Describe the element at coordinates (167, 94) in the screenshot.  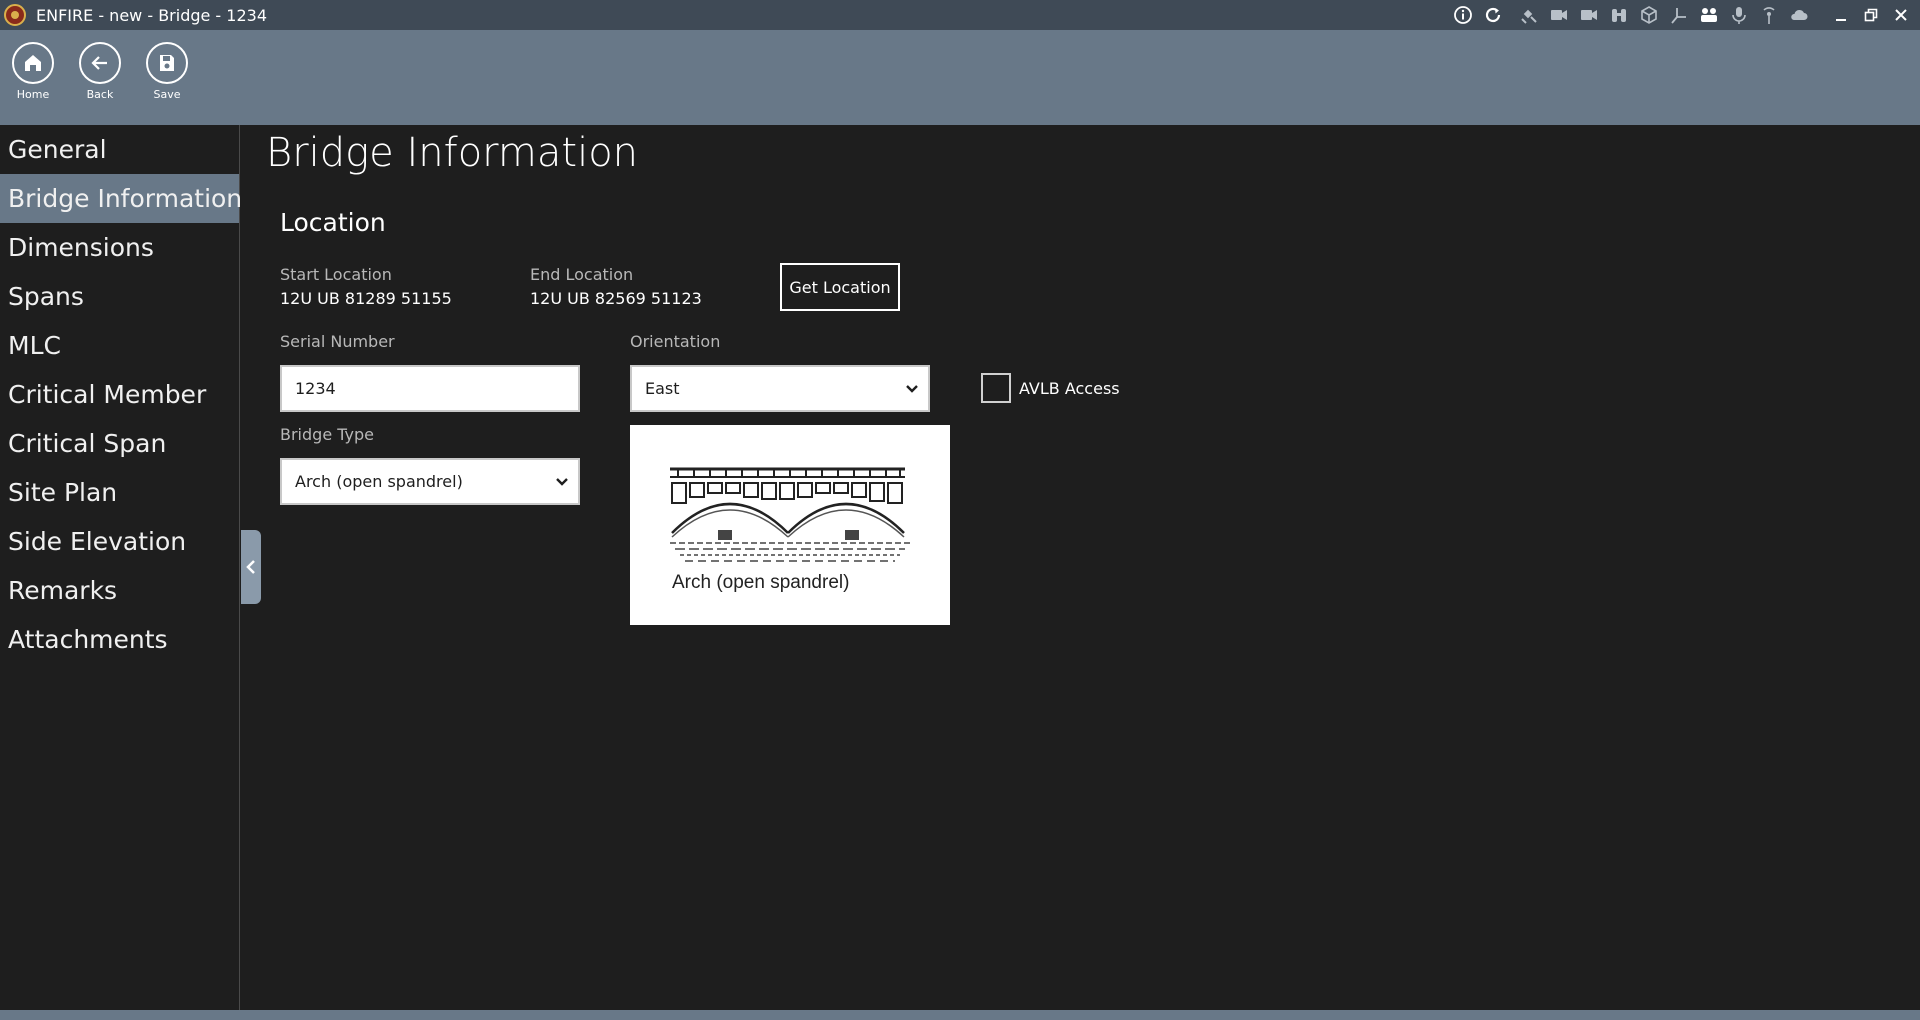
I see `save-label: Save` at that location.